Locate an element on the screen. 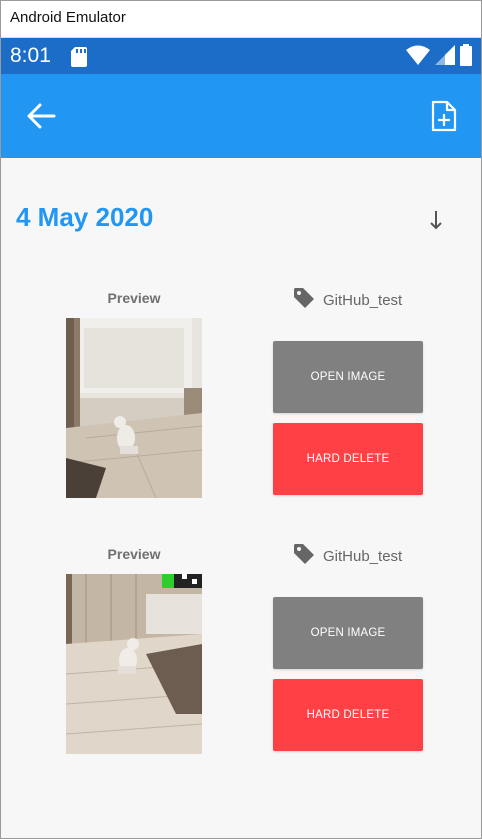 The image size is (482, 839). app-bar is located at coordinates (241, 116).